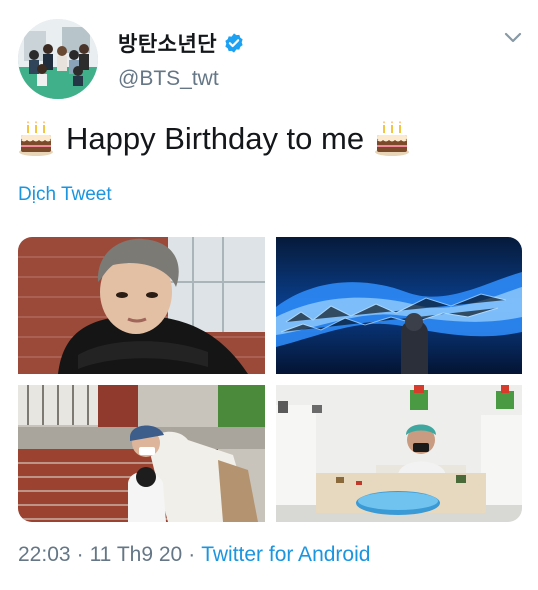  Describe the element at coordinates (65, 195) in the screenshot. I see `translate-tweet-link: Dịch Tweet` at that location.